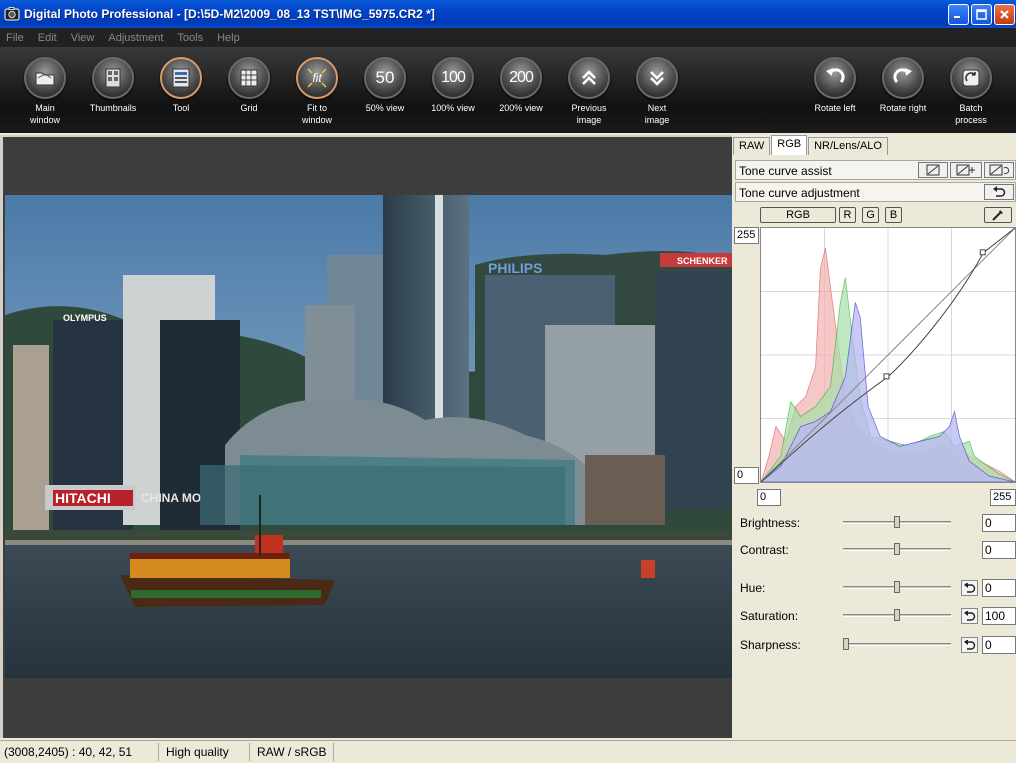  I want to click on tone-curve-adjustment-label: Tone curve adjustment, so click(799, 193).